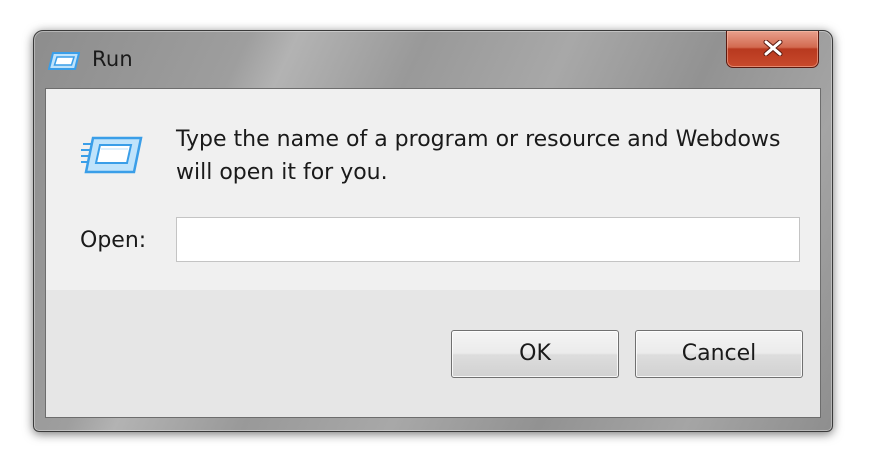 The height and width of the screenshot is (474, 893). What do you see at coordinates (112, 59) in the screenshot?
I see `window-title: Run` at bounding box center [112, 59].